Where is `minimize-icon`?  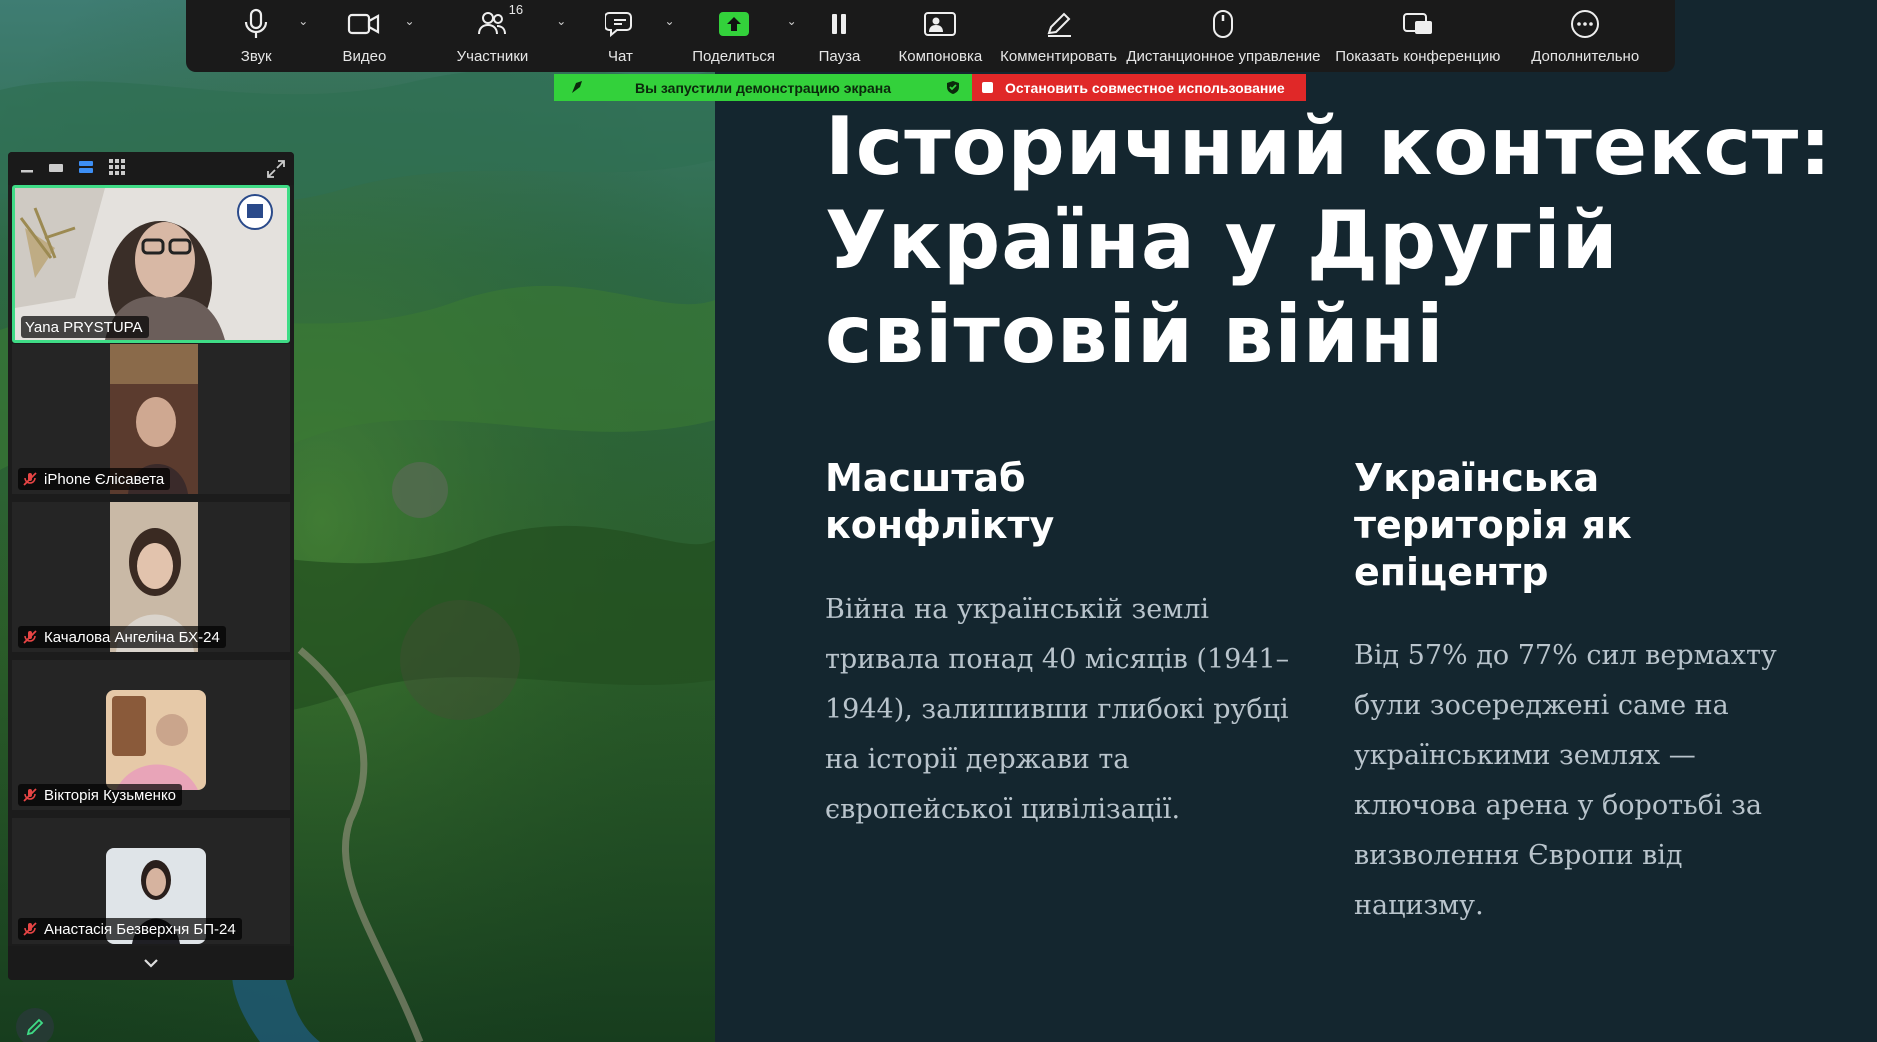 minimize-icon is located at coordinates (27, 168).